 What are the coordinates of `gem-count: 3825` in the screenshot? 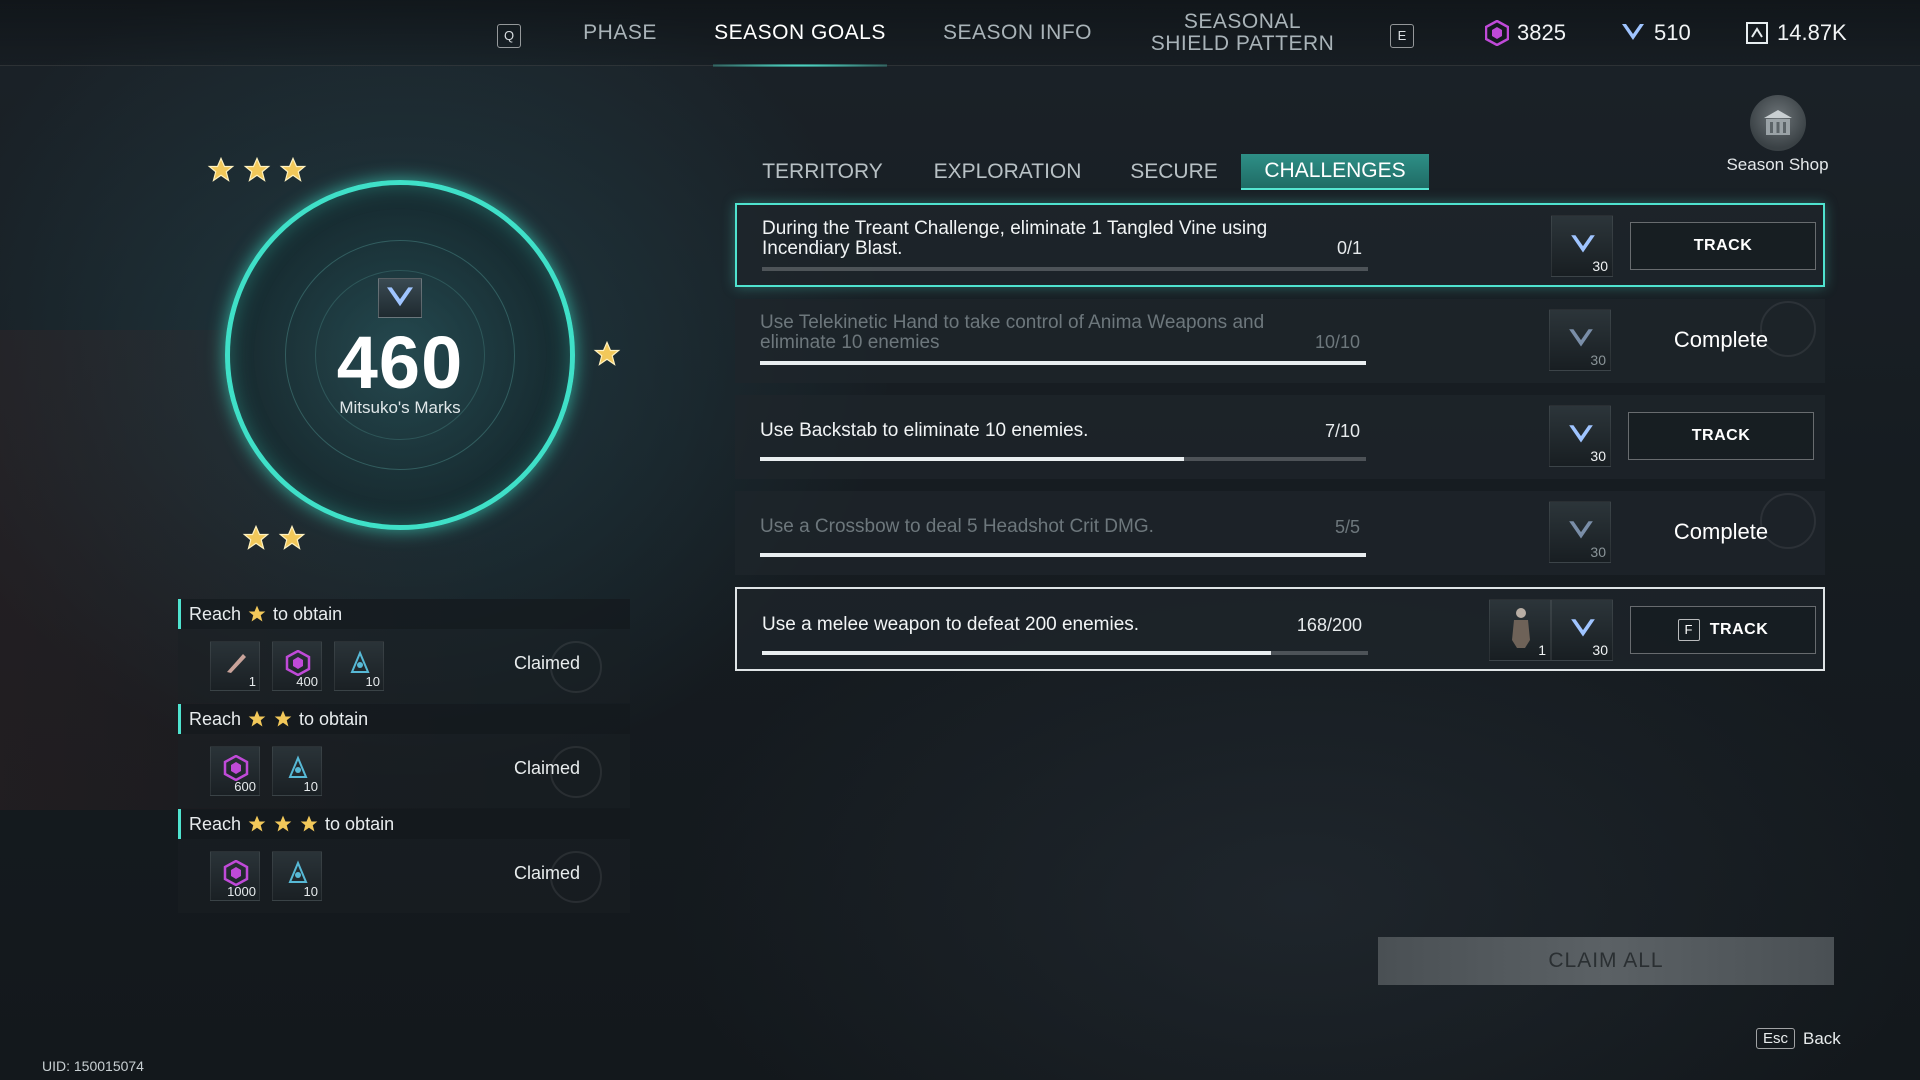 It's located at (1541, 32).